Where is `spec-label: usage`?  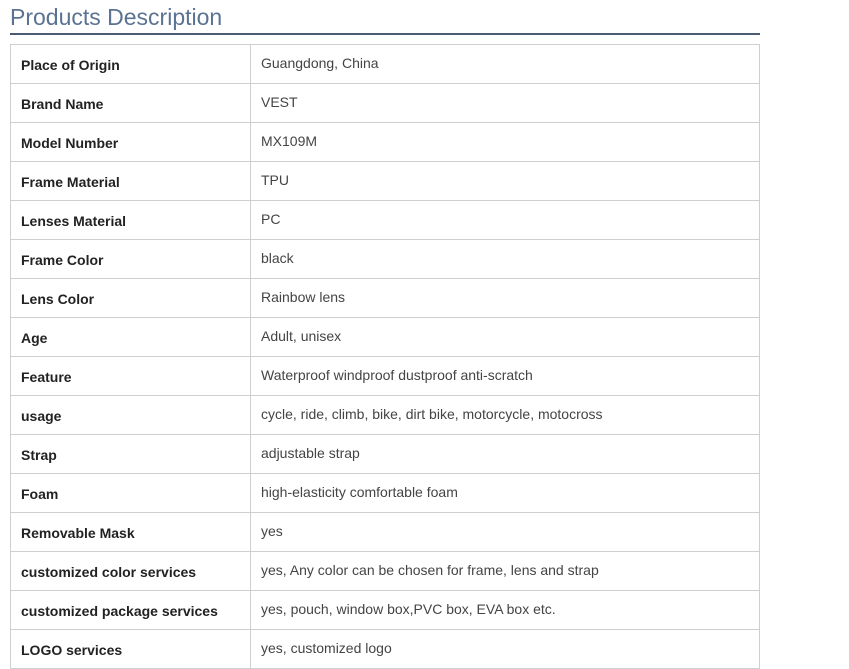 spec-label: usage is located at coordinates (130, 415).